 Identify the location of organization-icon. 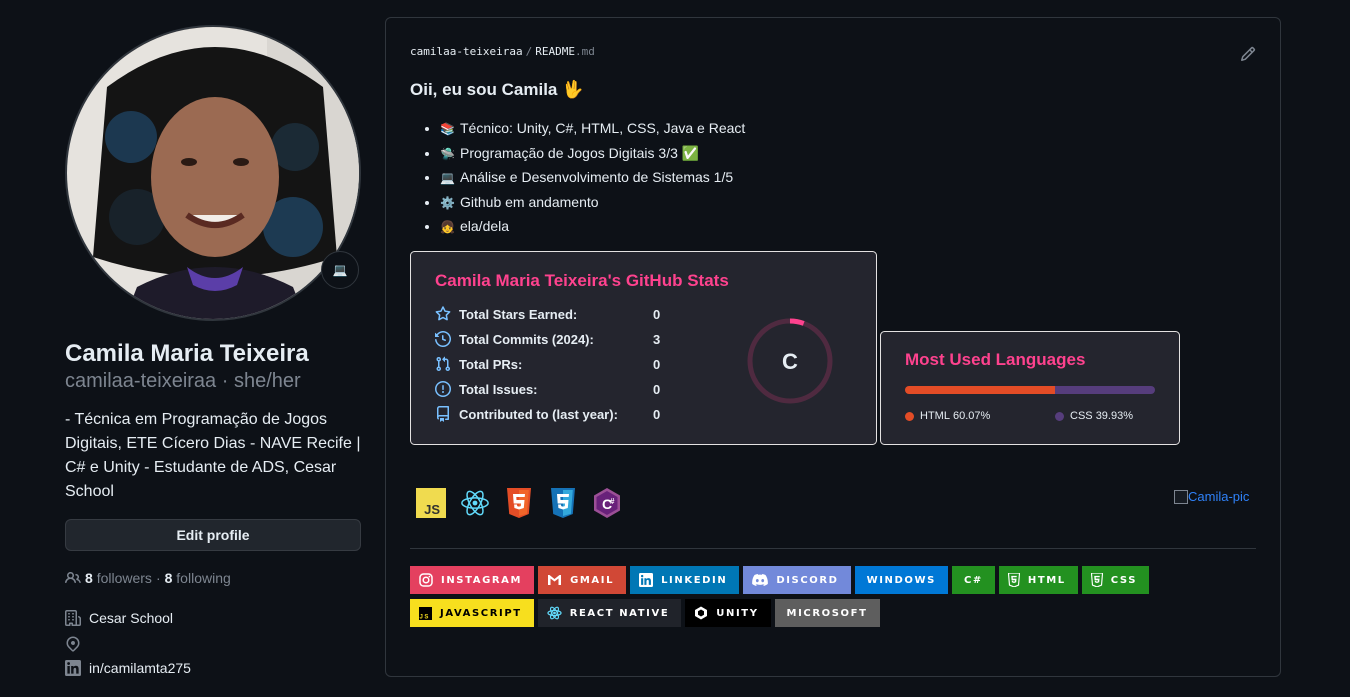
(73, 618).